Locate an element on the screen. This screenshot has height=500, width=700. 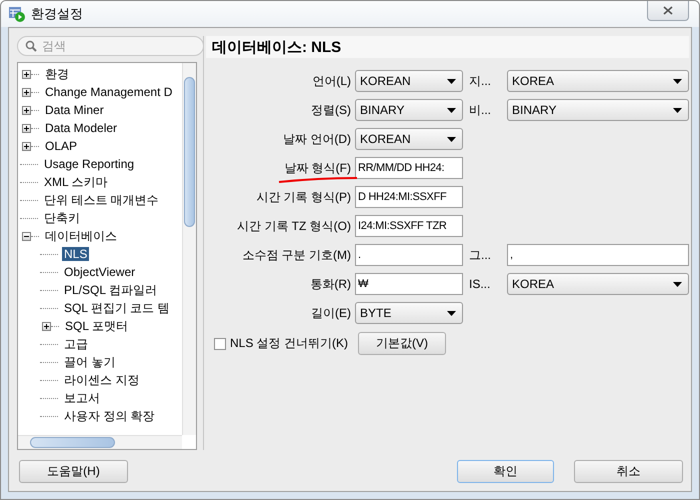
field-label: 통화(R) is located at coordinates (330, 284).